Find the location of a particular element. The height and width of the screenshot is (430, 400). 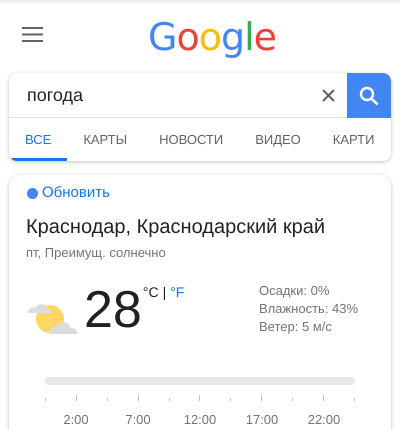

time-label: 22:00 is located at coordinates (324, 420).